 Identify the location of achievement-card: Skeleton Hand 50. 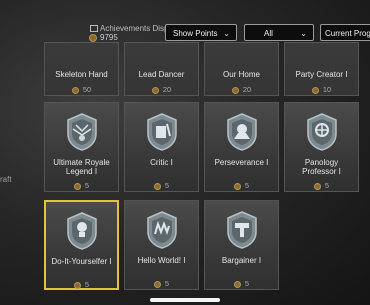
(81, 69).